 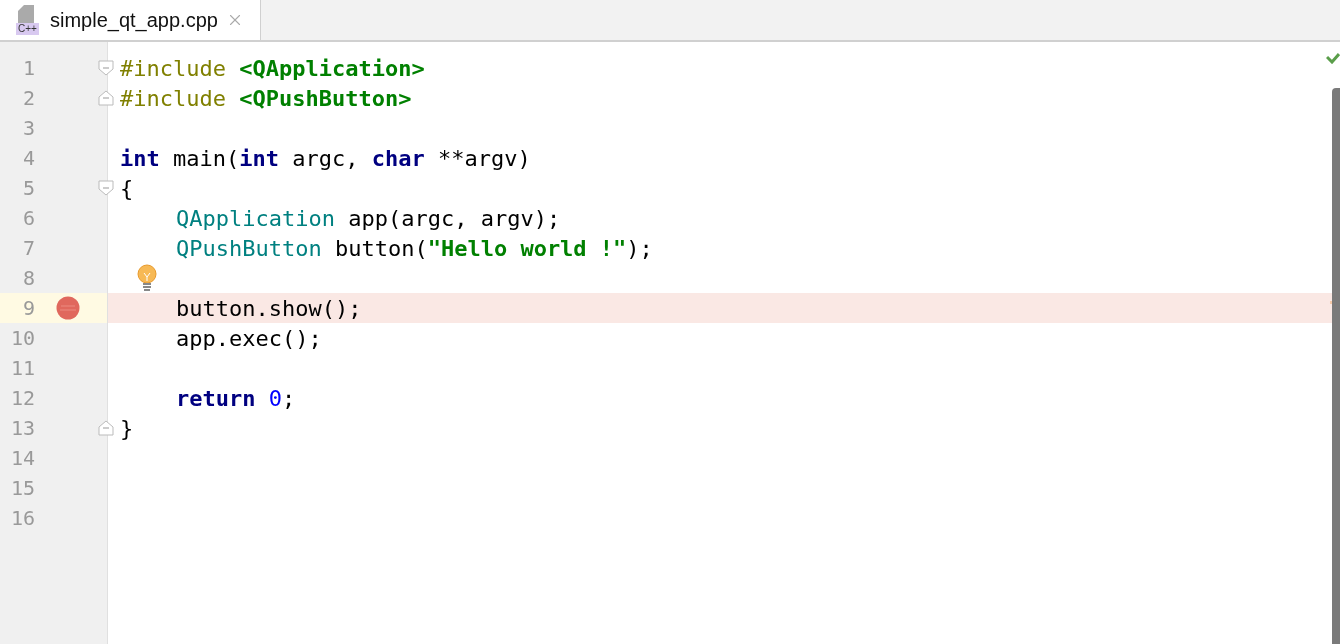 What do you see at coordinates (368, 218) in the screenshot?
I see `code-line: QApplication app(argc, argv);` at bounding box center [368, 218].